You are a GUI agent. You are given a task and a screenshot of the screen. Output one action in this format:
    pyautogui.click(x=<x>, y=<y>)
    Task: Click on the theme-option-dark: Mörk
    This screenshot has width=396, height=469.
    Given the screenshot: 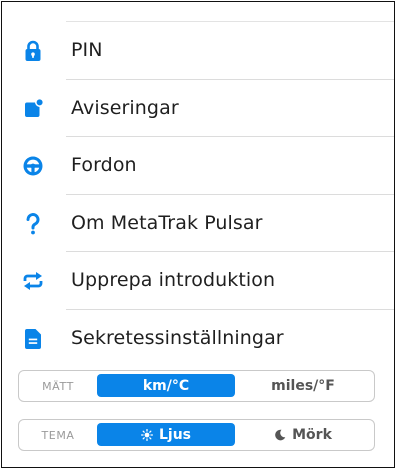 What is the action you would take?
    pyautogui.click(x=303, y=434)
    